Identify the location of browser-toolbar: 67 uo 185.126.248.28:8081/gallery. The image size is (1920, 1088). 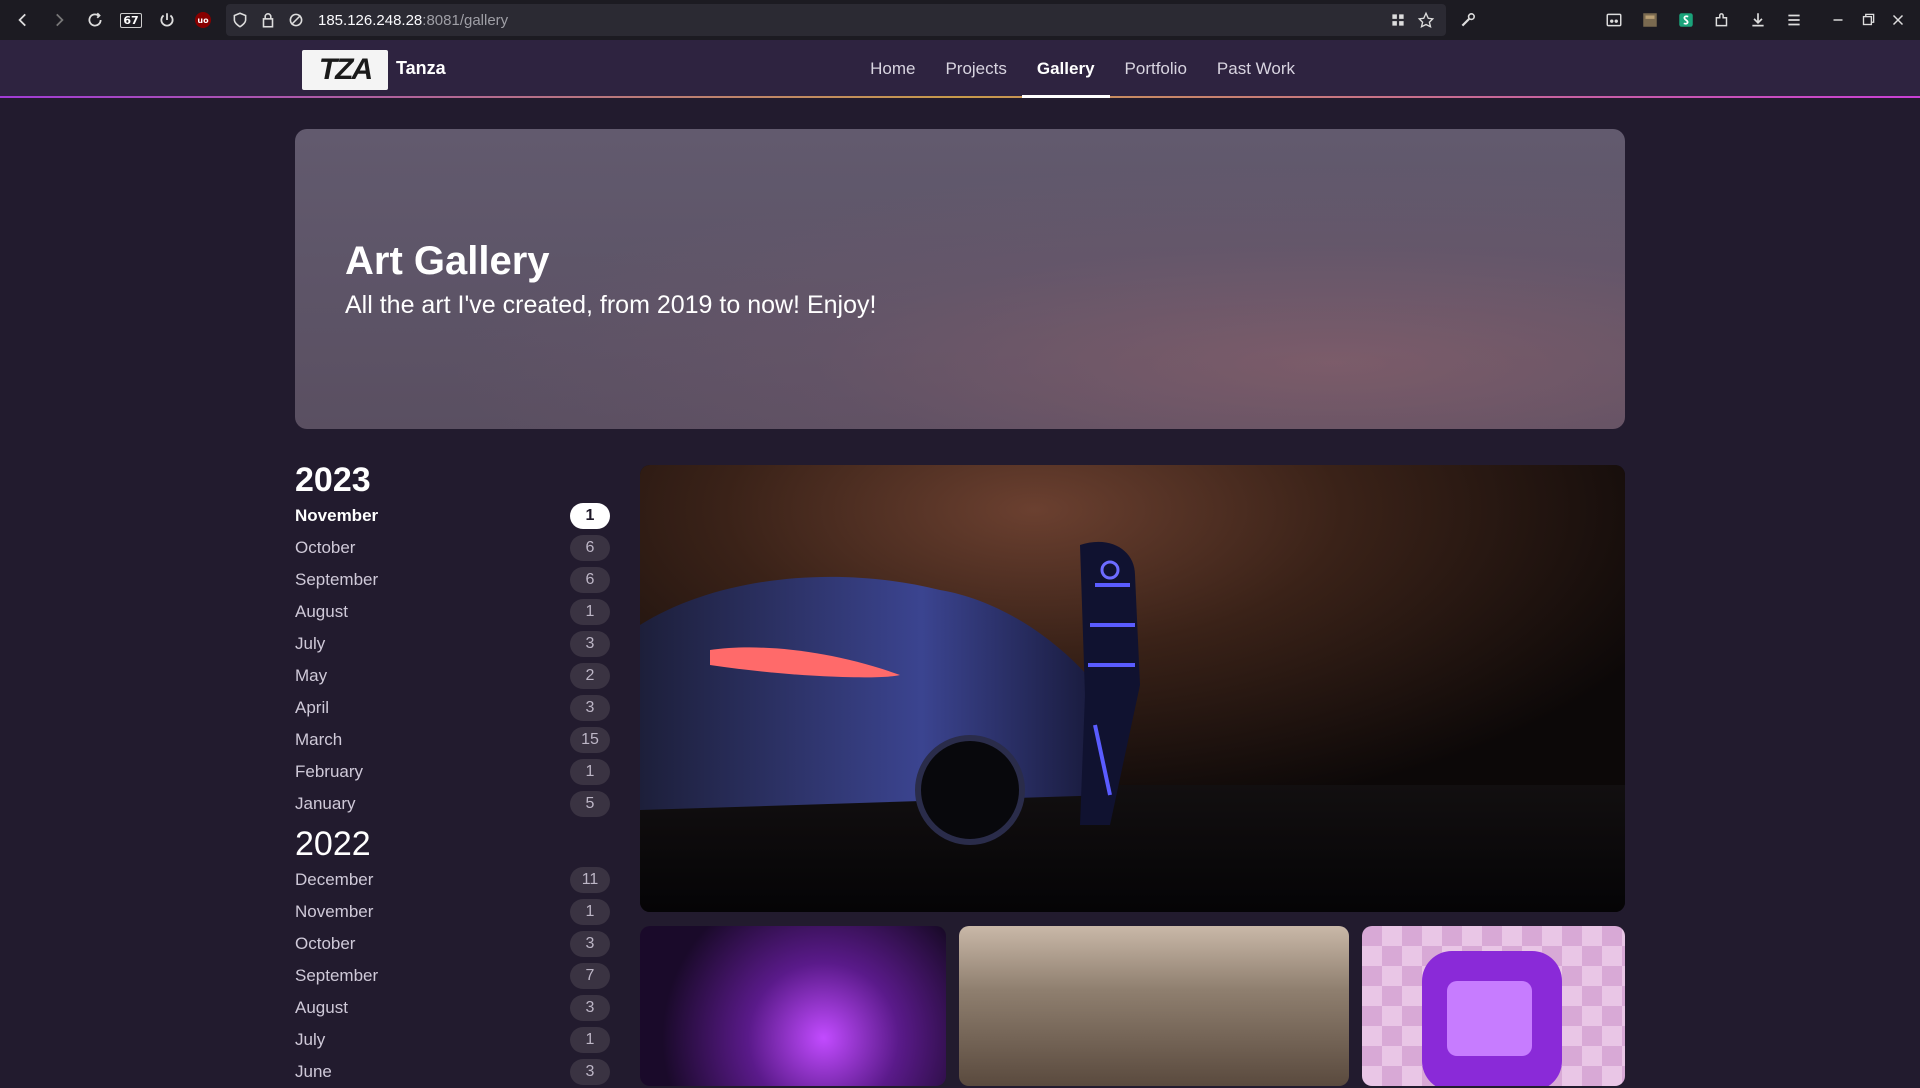
(960, 20).